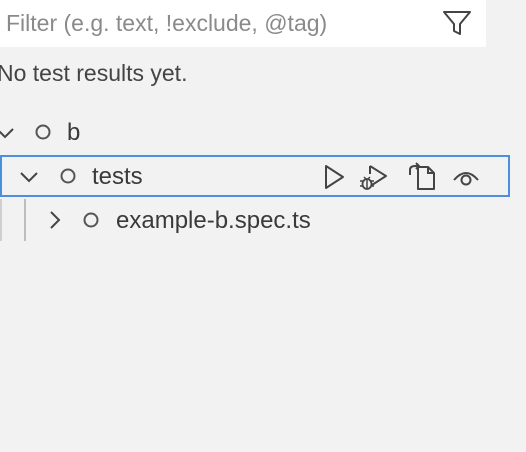 The image size is (526, 452). Describe the element at coordinates (422, 177) in the screenshot. I see `go-to-test-icon` at that location.